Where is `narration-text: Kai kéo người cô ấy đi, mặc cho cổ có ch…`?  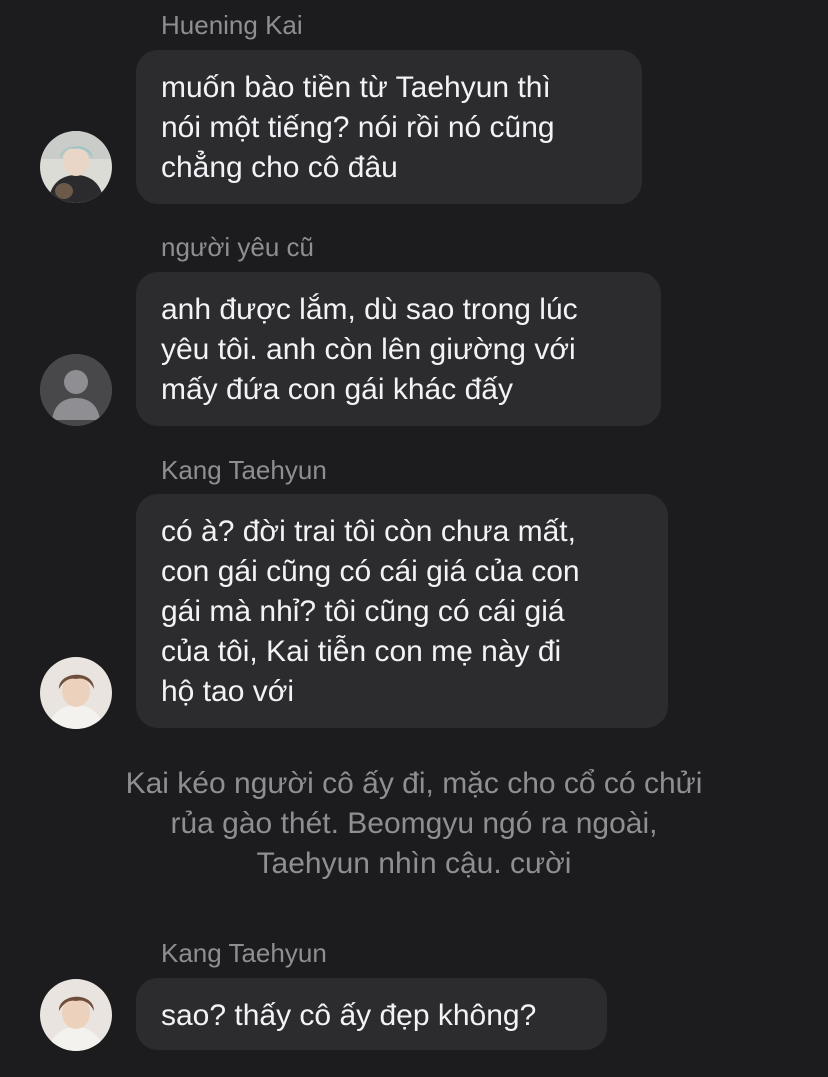 narration-text: Kai kéo người cô ấy đi, mặc cho cổ có ch… is located at coordinates (414, 823).